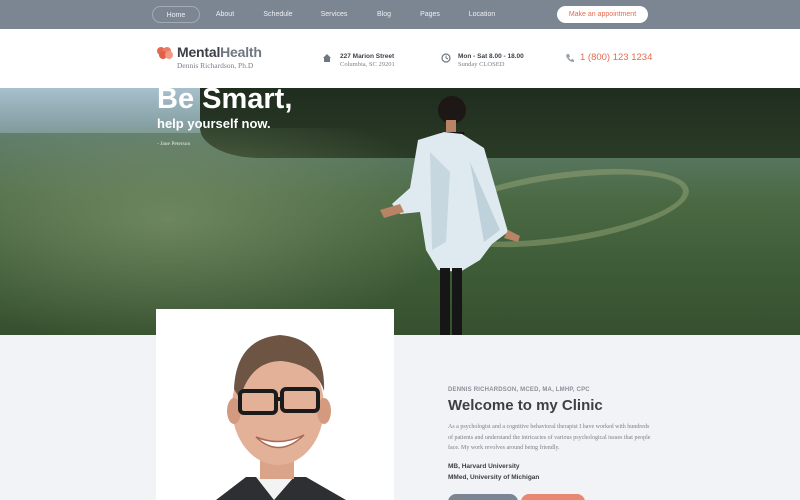  What do you see at coordinates (176, 14) in the screenshot?
I see `nav-home: Home` at bounding box center [176, 14].